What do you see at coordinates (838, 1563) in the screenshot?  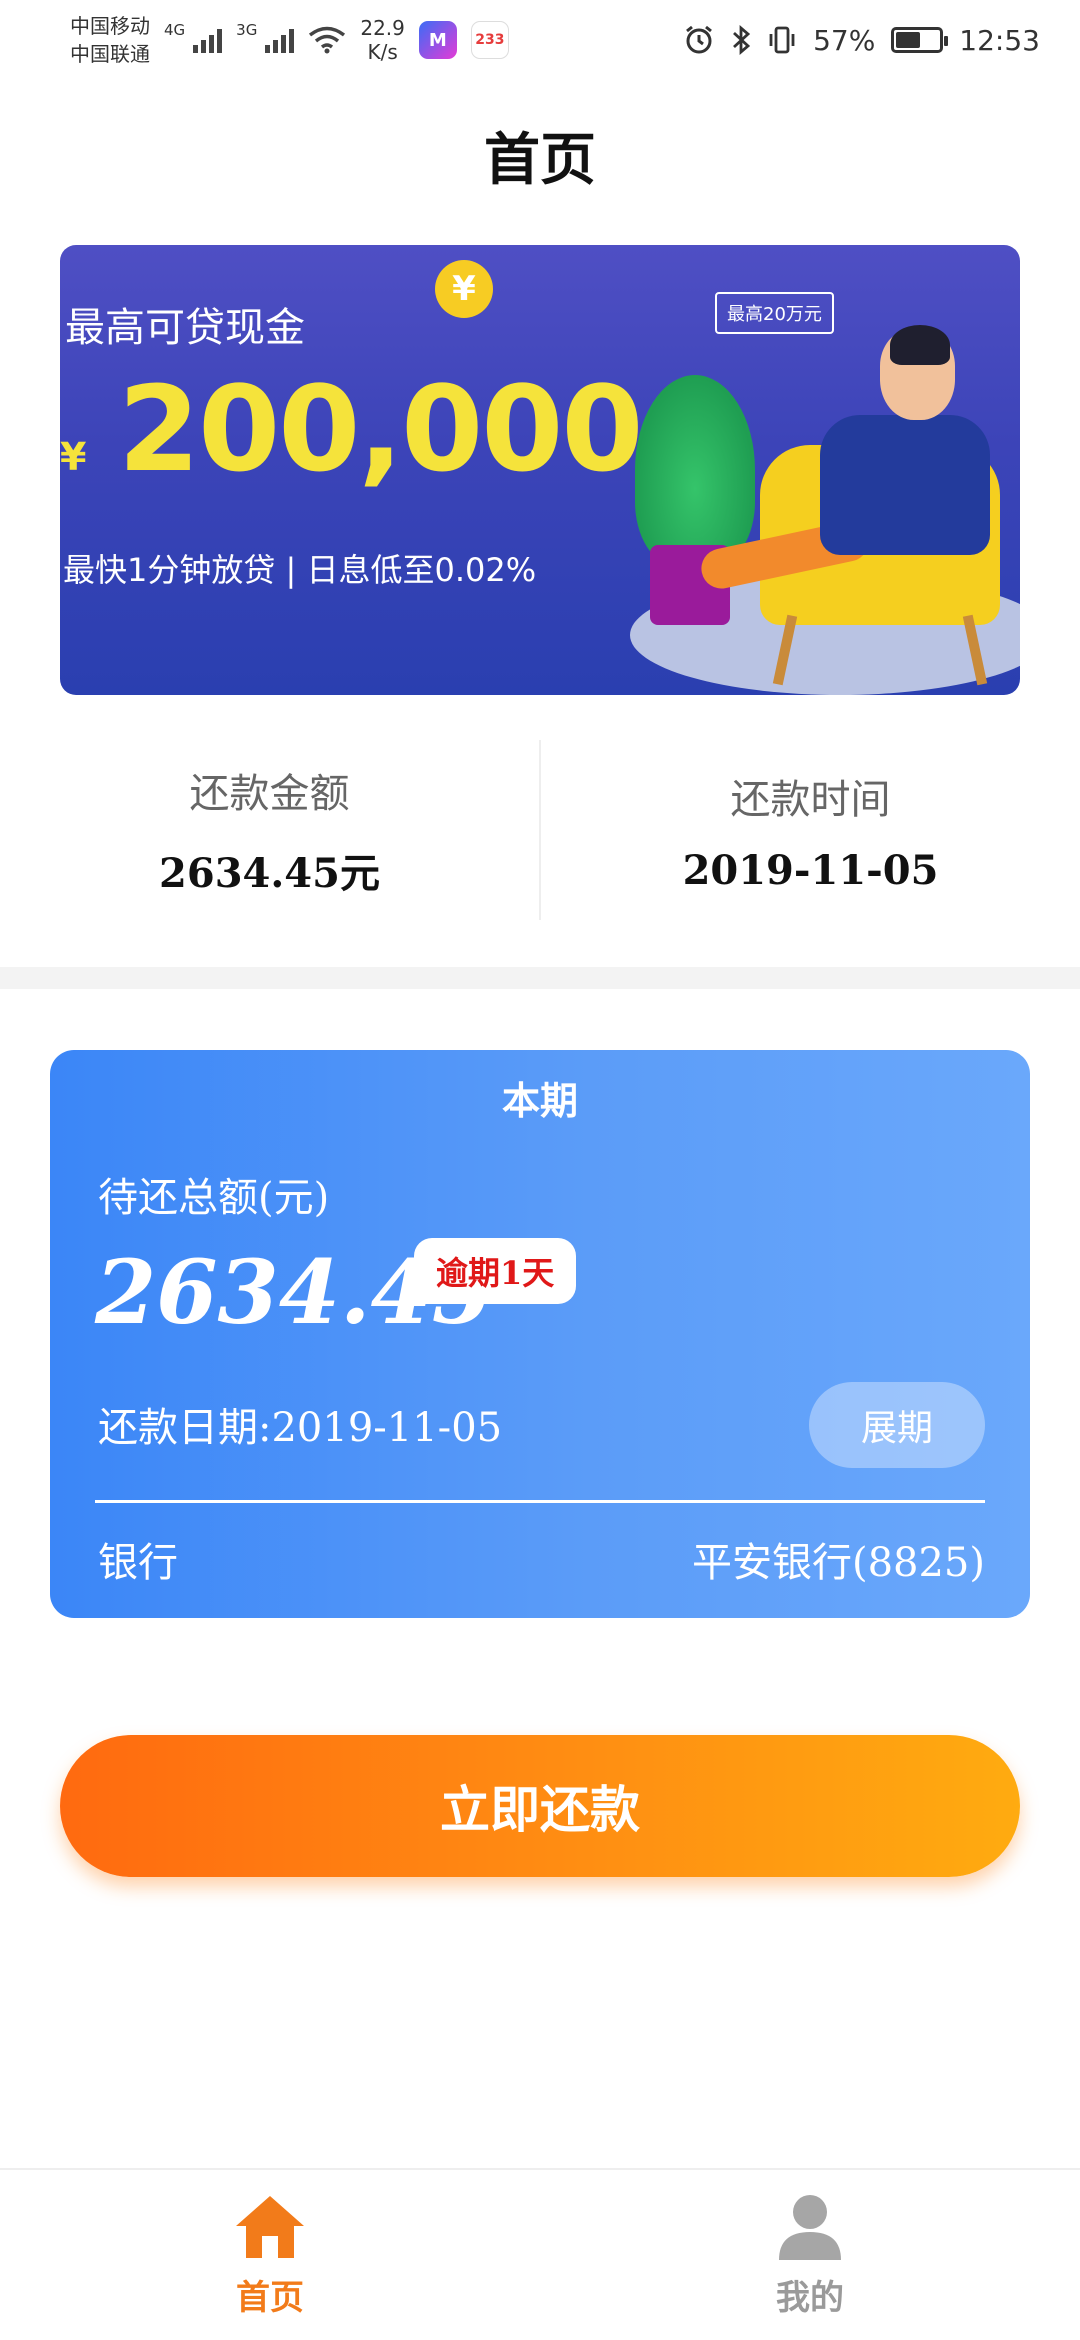 I see `bank-value: 平安银行(8825)` at bounding box center [838, 1563].